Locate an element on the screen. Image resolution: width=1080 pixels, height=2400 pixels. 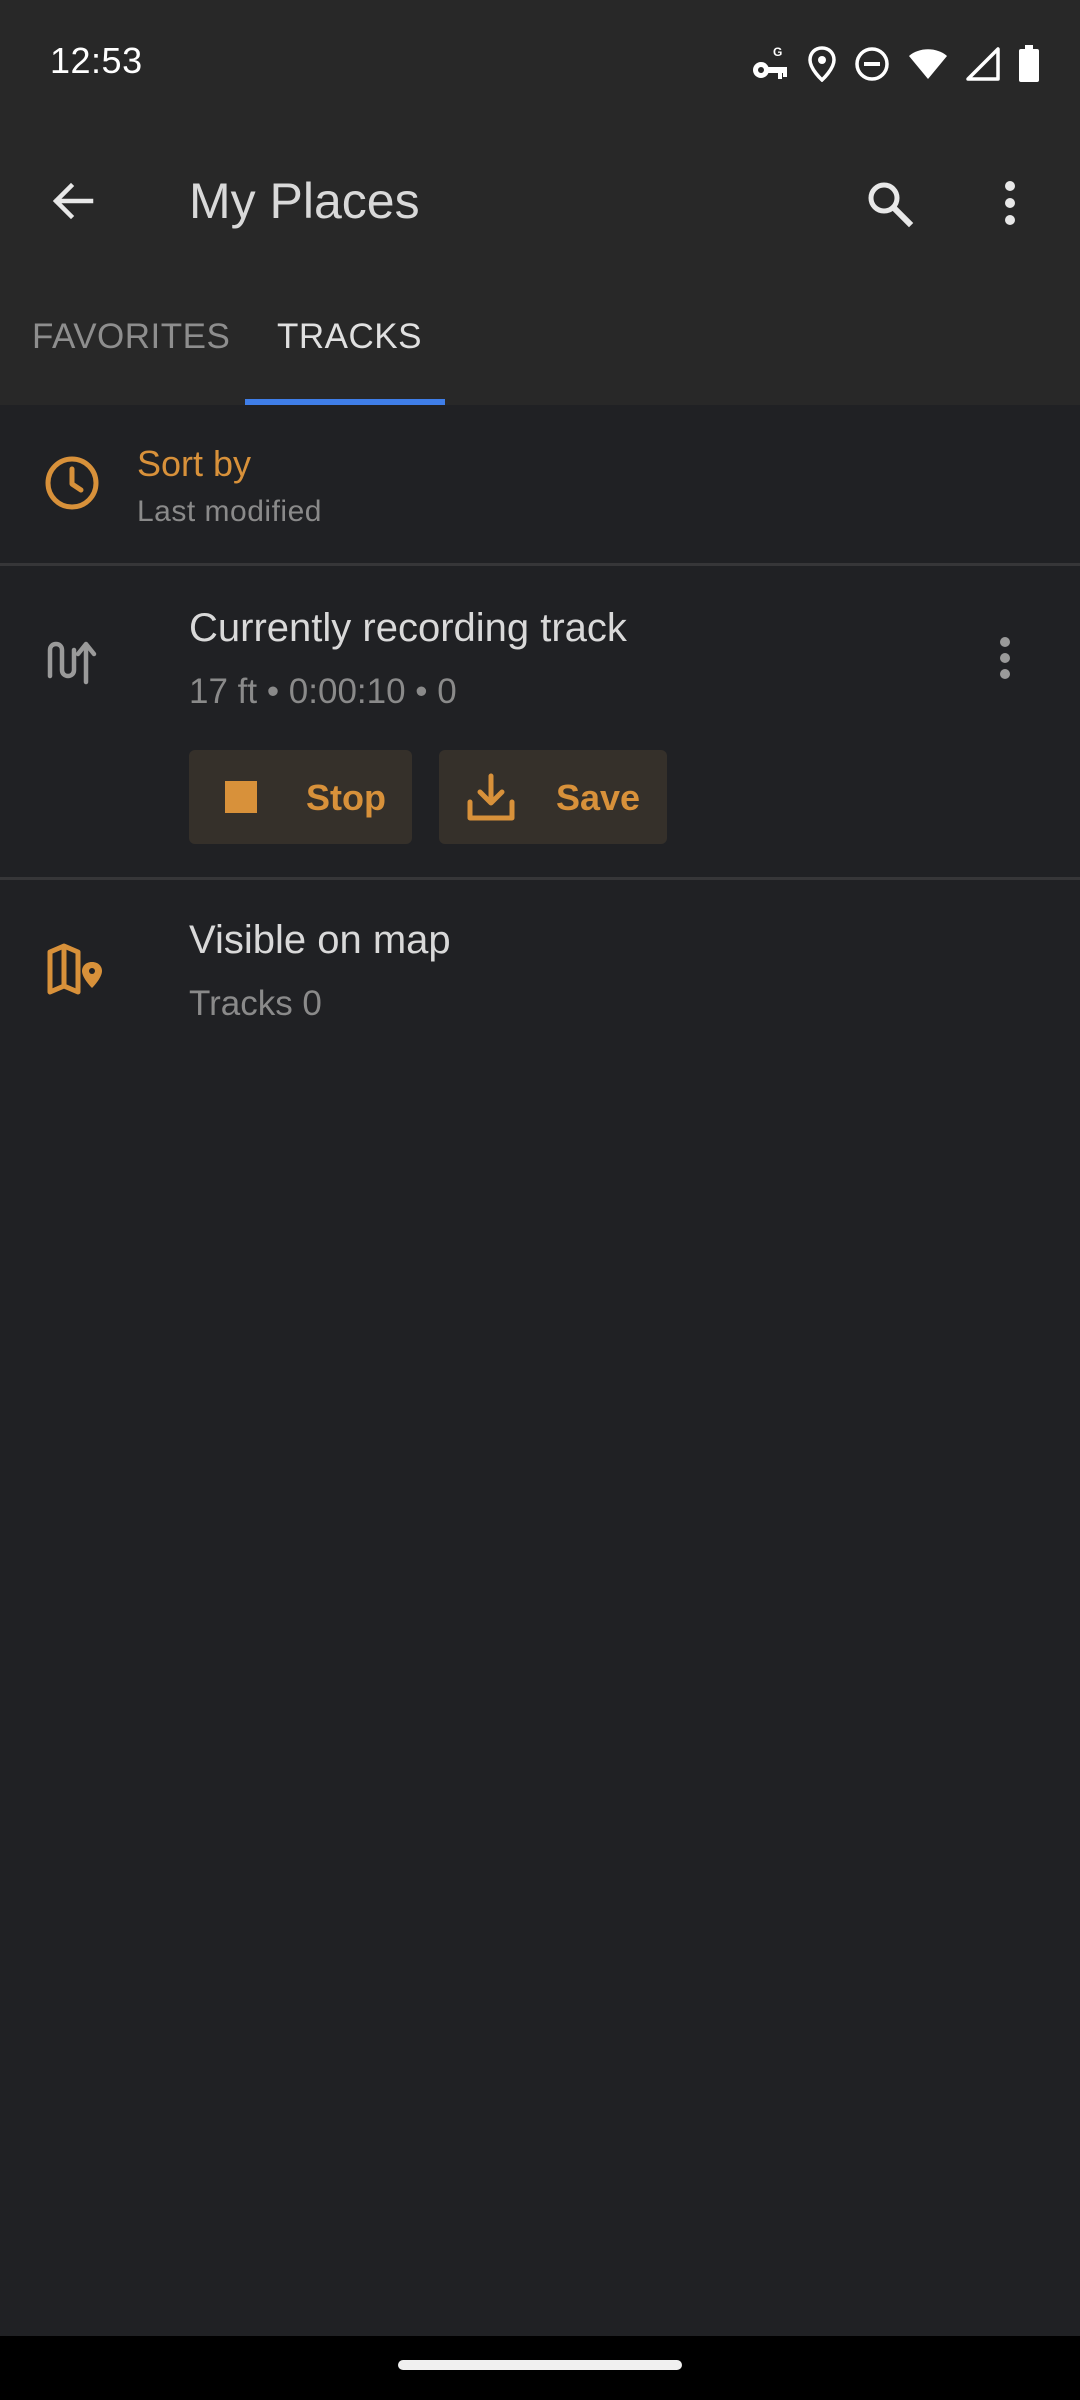
track-meta: 17 ft • 0:00:10 • 0 is located at coordinates (323, 691).